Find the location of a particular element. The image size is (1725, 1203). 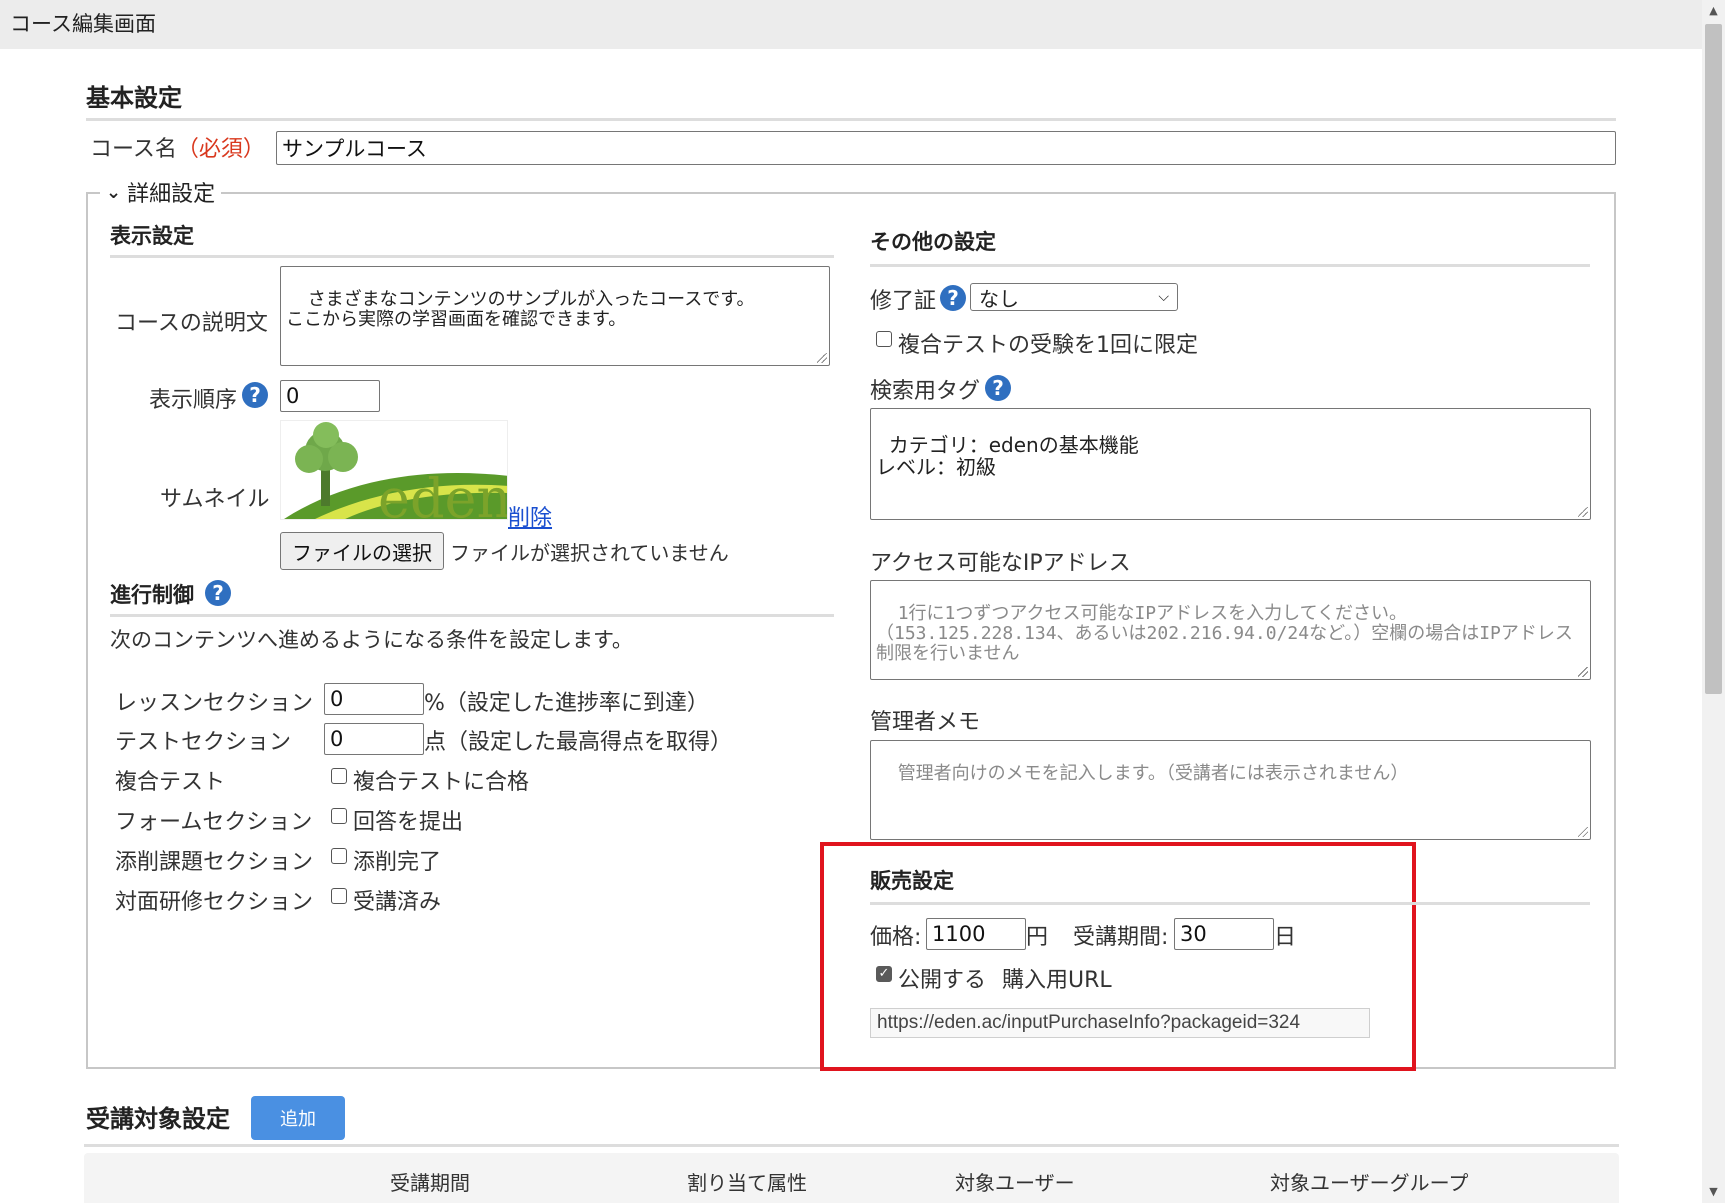

course-name-label: コース名（必須） is located at coordinates (177, 147).